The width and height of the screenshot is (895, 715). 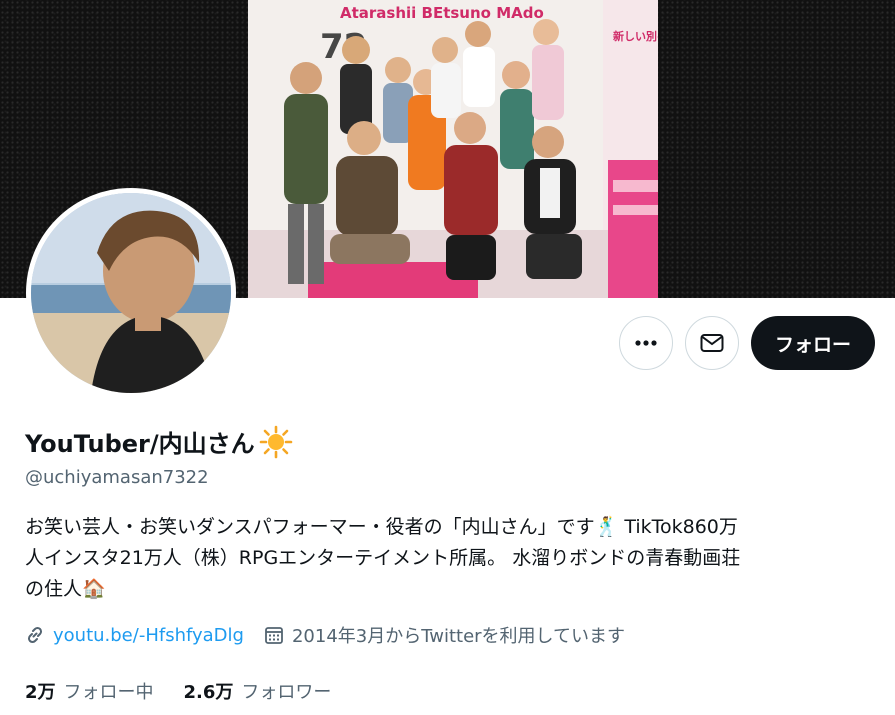 I want to click on profile-link: youtu.be/-HfshfyaDlg, so click(x=134, y=635).